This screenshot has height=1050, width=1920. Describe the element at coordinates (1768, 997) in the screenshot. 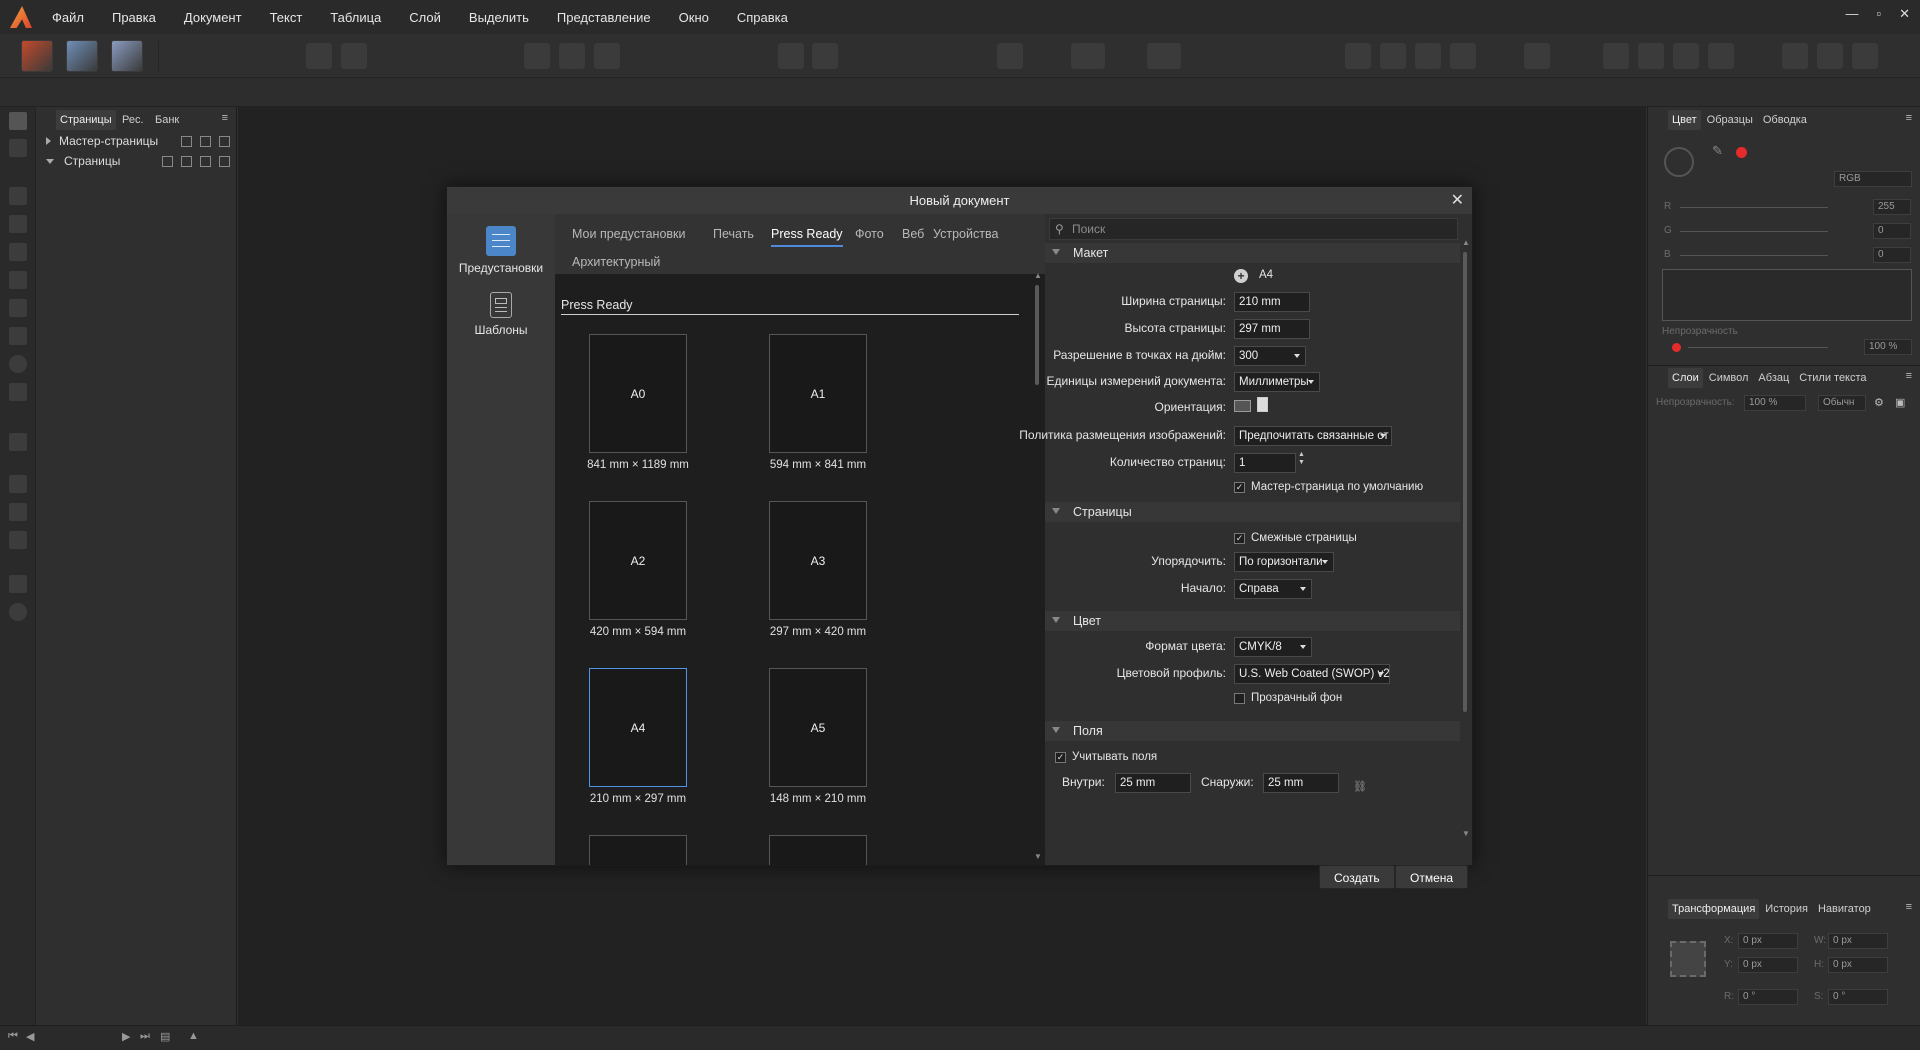

I see `transform-rotation-field: 0 °` at that location.